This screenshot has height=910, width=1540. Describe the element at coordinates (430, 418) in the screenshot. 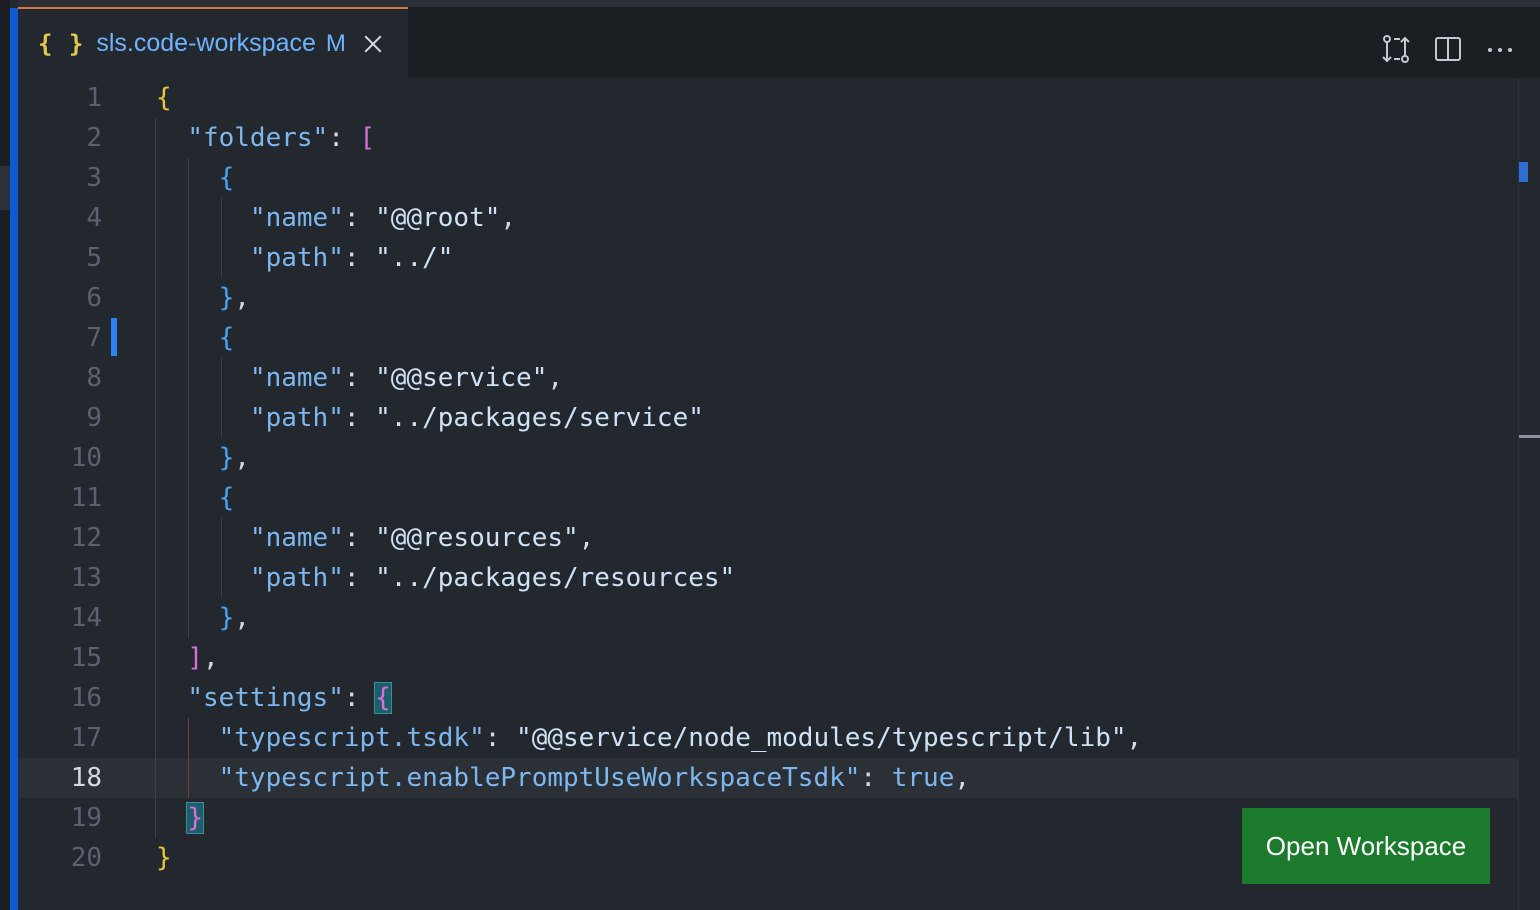

I see `line-code: "path": "../packages/service"` at that location.